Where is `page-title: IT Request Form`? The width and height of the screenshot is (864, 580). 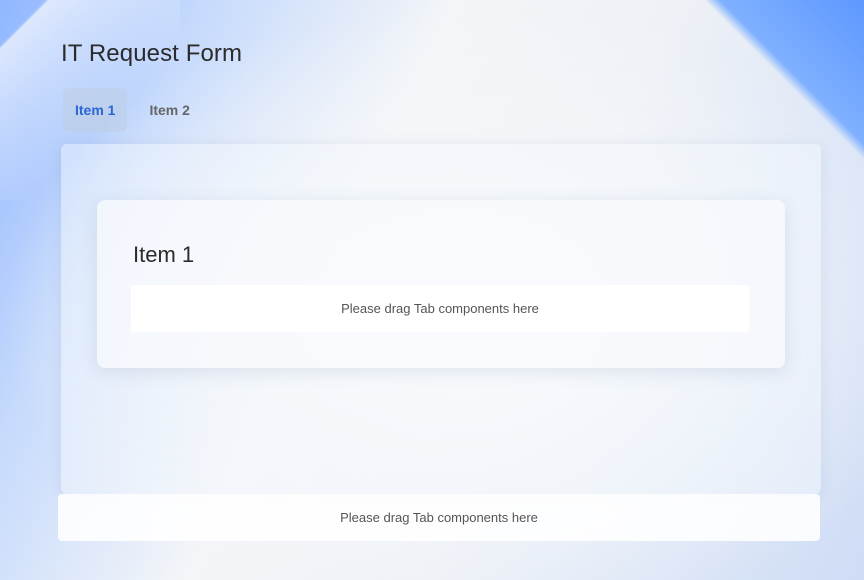 page-title: IT Request Form is located at coordinates (152, 53).